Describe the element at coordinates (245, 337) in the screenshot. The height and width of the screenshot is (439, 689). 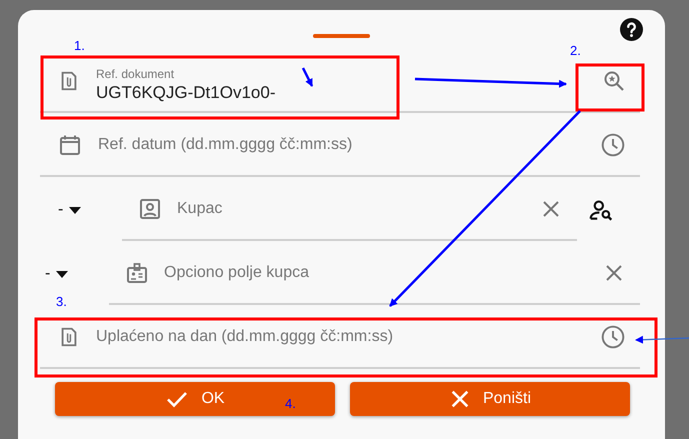
I see `field-placeholder: Uplaćeno na dan (dd.mm.gggg čč:mm:ss)` at that location.